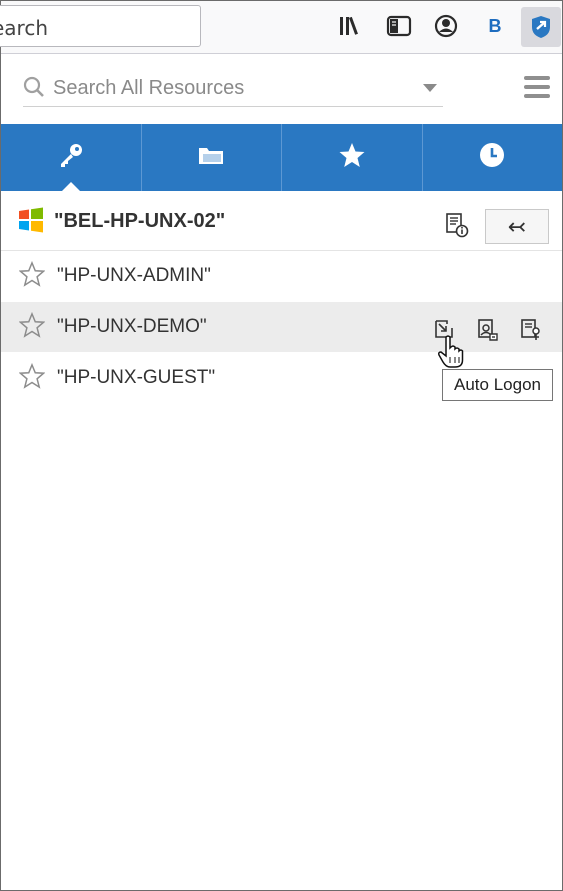  I want to click on library-icon, so click(351, 26).